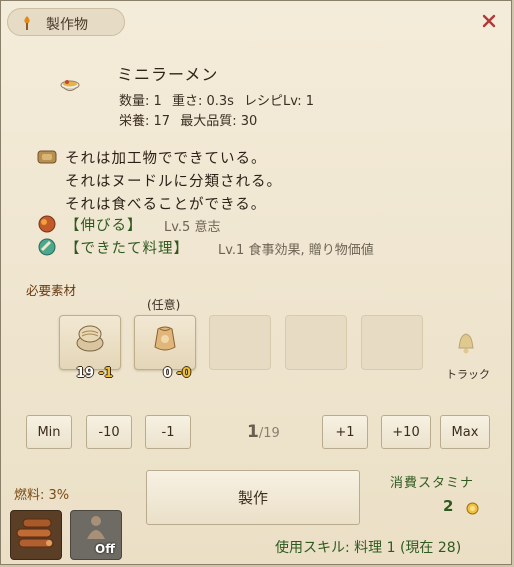 This screenshot has height=567, width=514. What do you see at coordinates (49, 432) in the screenshot?
I see `min-button: Min` at bounding box center [49, 432].